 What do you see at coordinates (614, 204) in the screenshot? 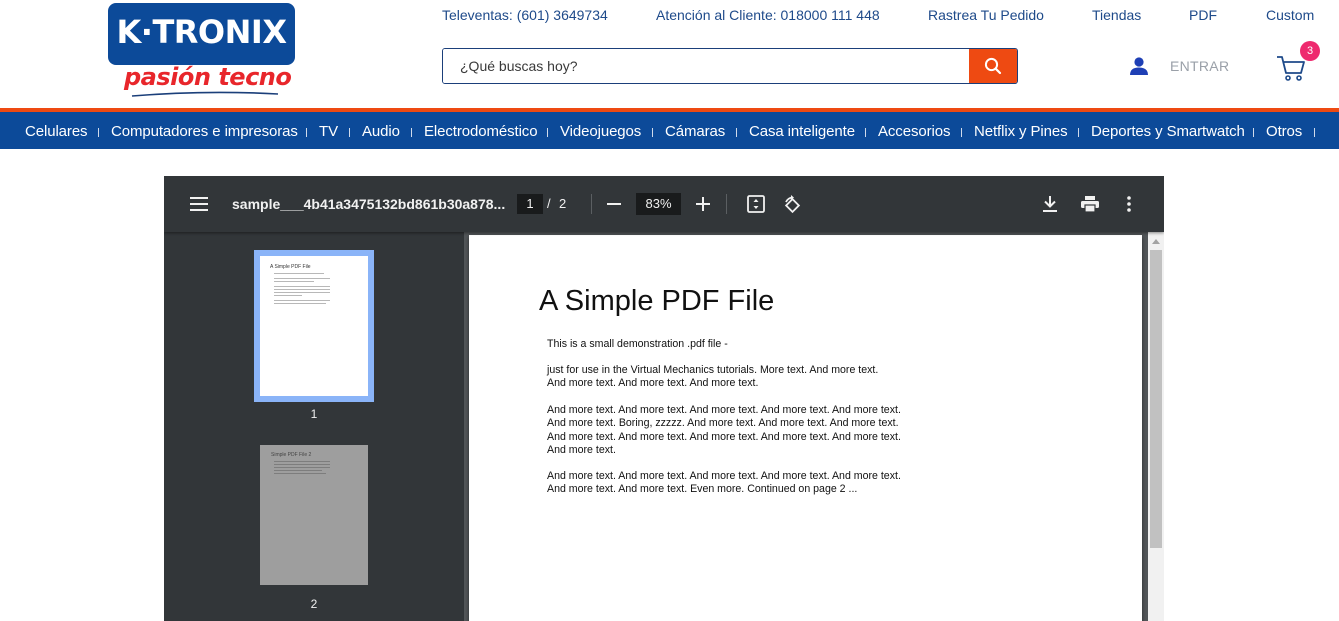
I see `zoom-out-icon` at bounding box center [614, 204].